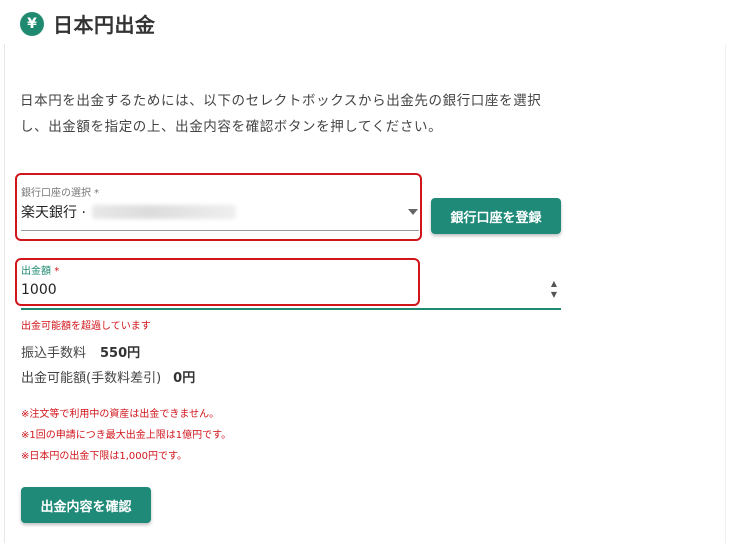 This screenshot has height=543, width=729. I want to click on transfer-fee-row: 振込手数料 550円, so click(80, 351).